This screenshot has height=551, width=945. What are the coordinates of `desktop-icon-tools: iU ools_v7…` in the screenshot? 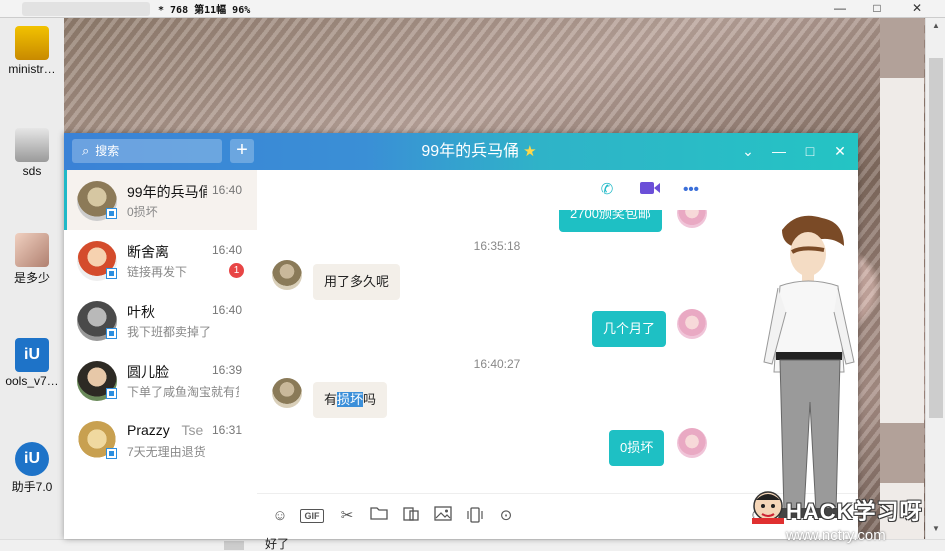 It's located at (32, 363).